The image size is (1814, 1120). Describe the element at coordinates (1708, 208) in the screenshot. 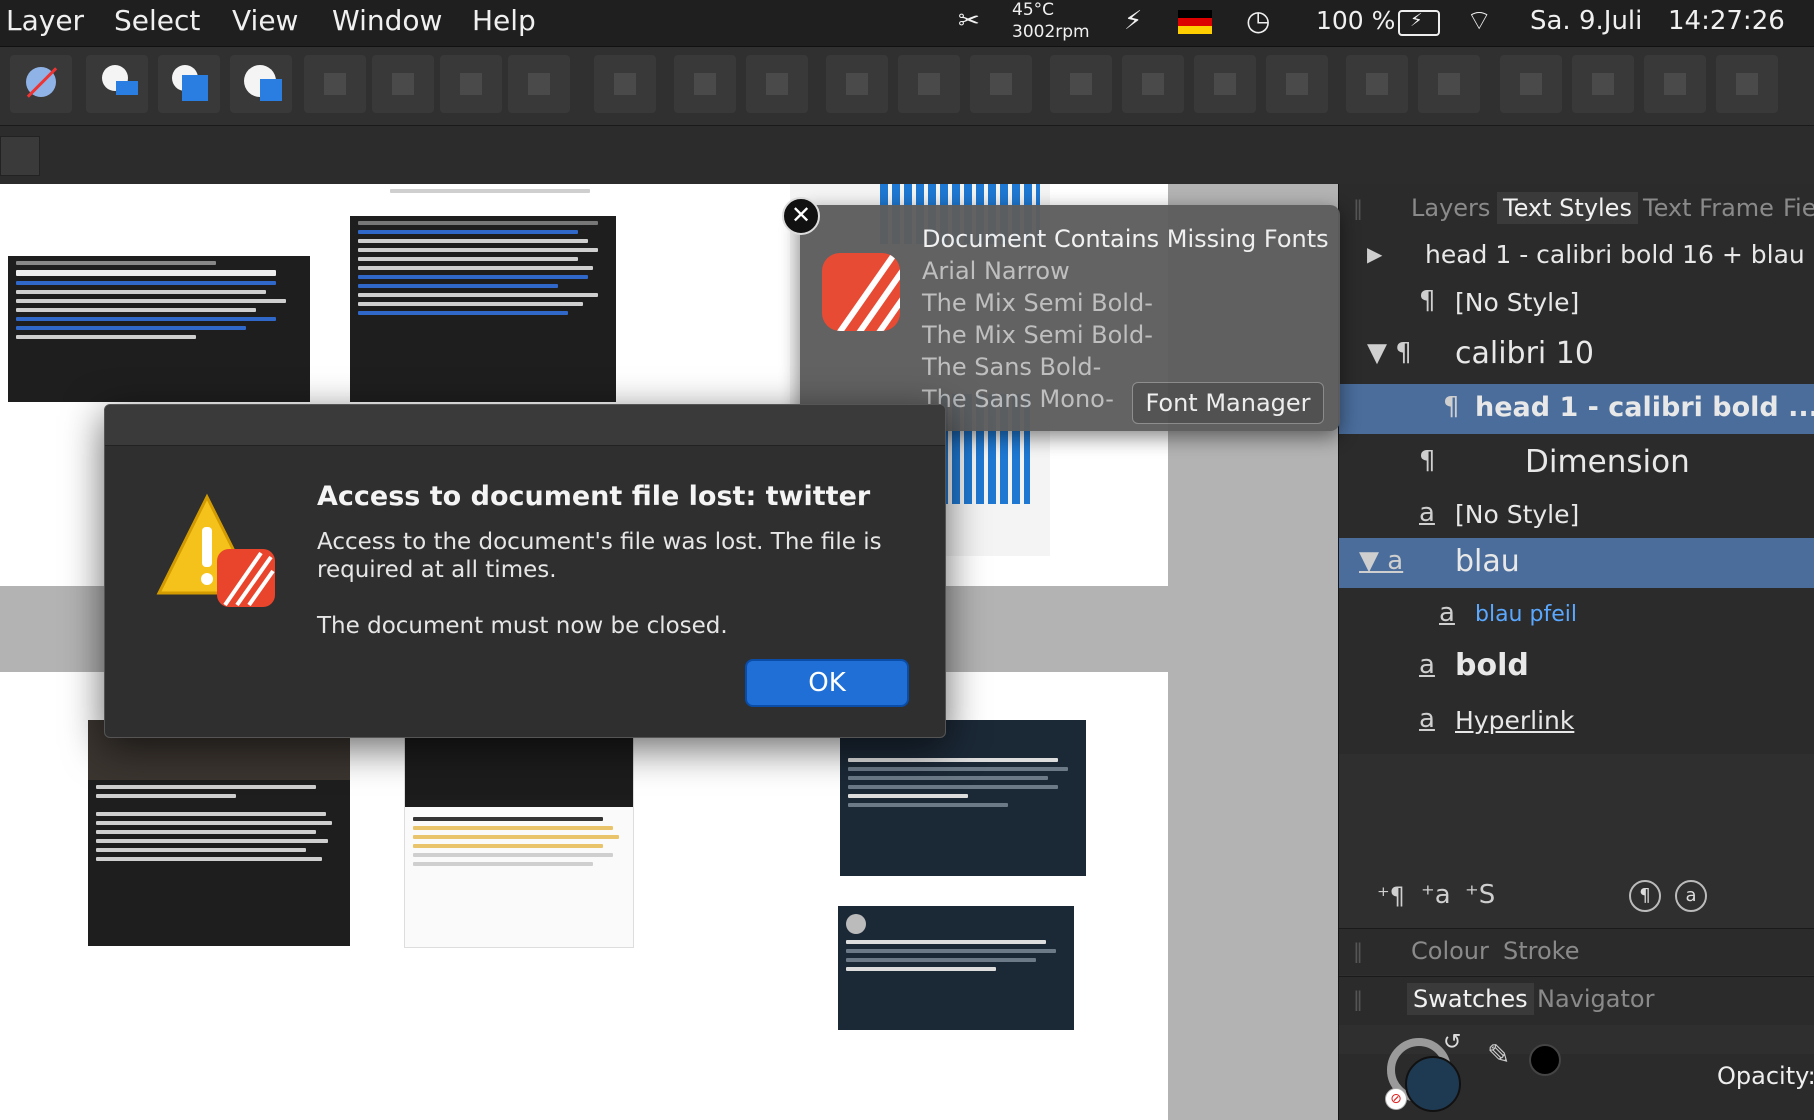

I see `tab-text-frame: Text Frame` at that location.